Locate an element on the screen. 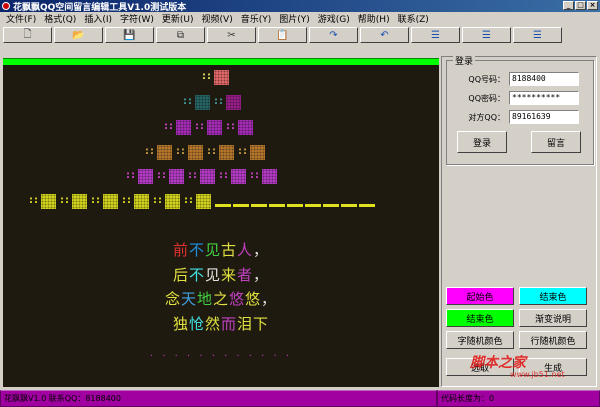 The width and height of the screenshot is (600, 407). login-group-title: 登录 is located at coordinates (464, 60).